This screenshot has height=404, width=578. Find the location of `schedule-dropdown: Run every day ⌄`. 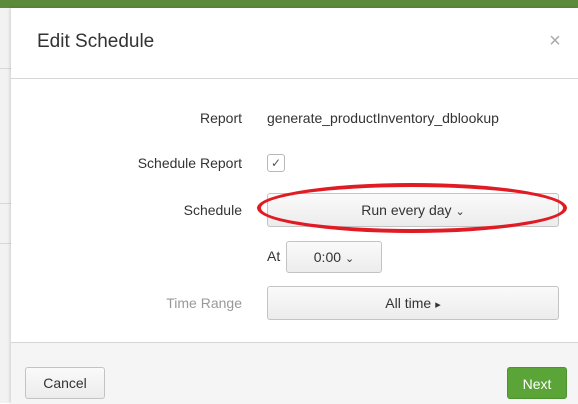

schedule-dropdown: Run every day ⌄ is located at coordinates (413, 210).